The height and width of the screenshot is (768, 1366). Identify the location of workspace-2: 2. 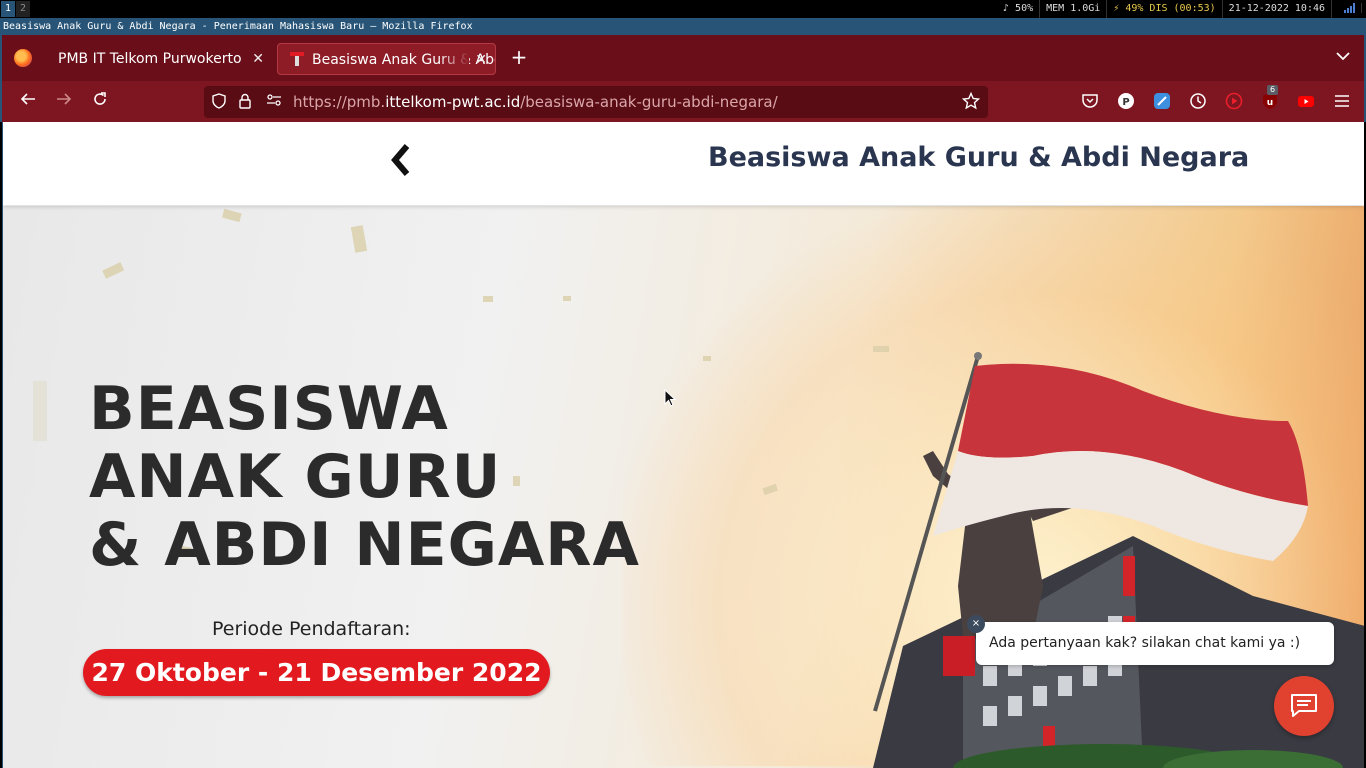
(23, 9).